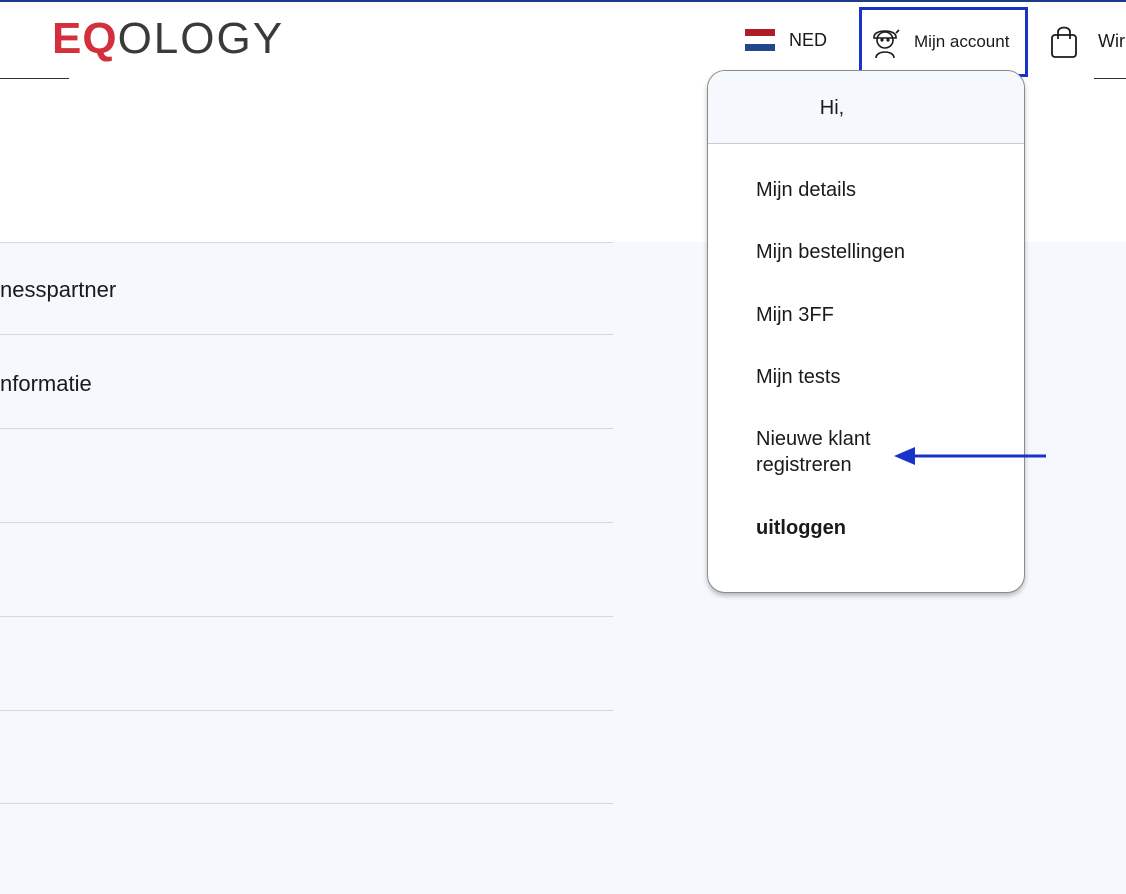 Image resolution: width=1126 pixels, height=894 pixels. I want to click on menu-item-my-tests: Mijn tests, so click(798, 377).